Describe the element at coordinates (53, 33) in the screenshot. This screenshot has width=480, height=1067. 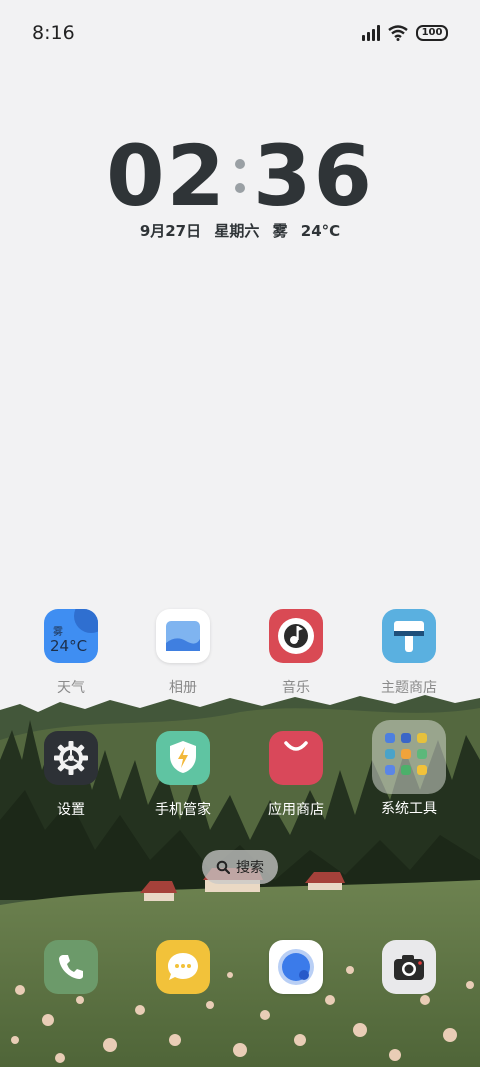
I see `status-time: 8:16` at that location.